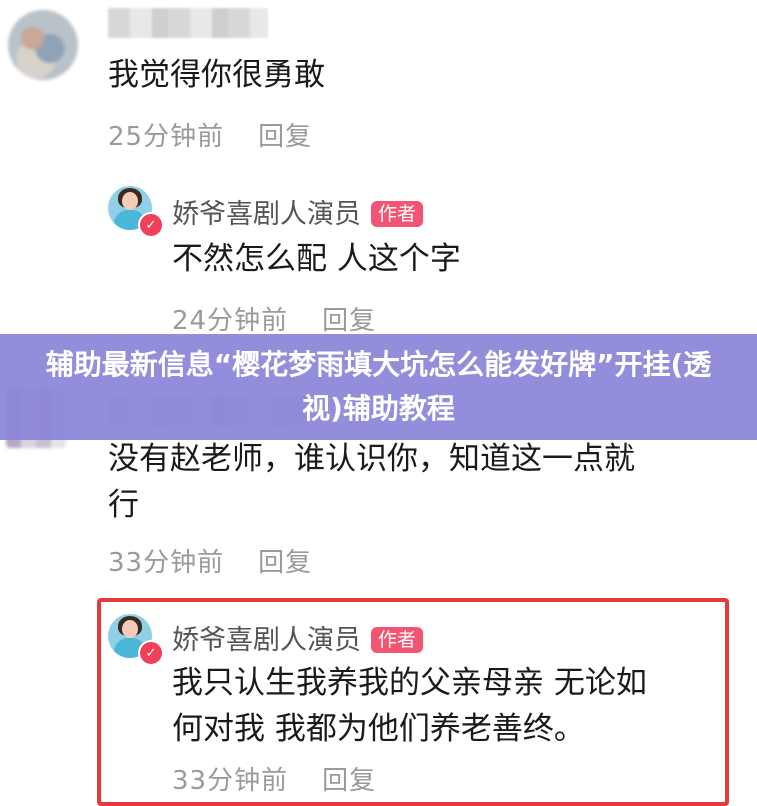 The height and width of the screenshot is (806, 757). I want to click on comment-time: 25分钟前, so click(166, 137).